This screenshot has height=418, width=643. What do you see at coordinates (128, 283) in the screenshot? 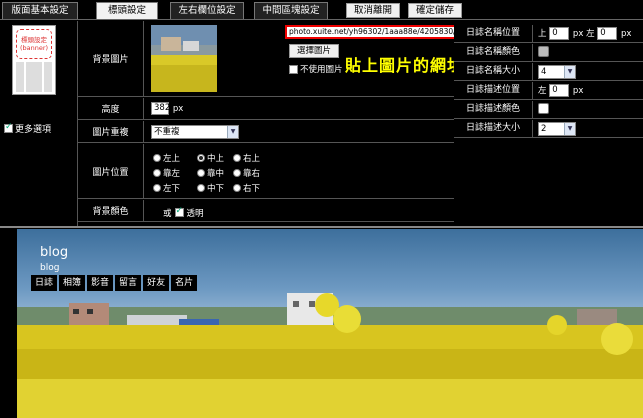
I see `nav-item: 留言` at bounding box center [128, 283].